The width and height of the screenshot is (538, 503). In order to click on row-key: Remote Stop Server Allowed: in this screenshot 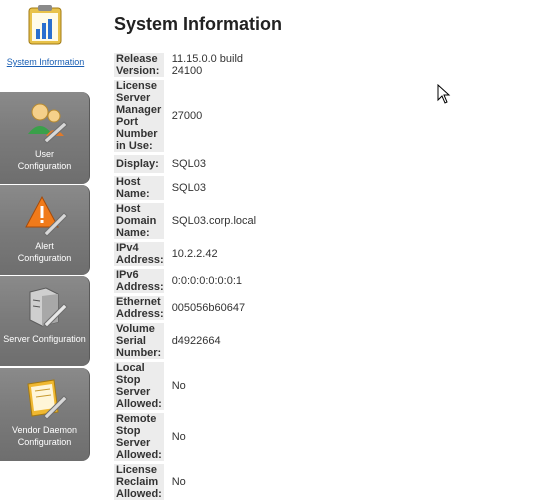, I will do `click(139, 437)`.